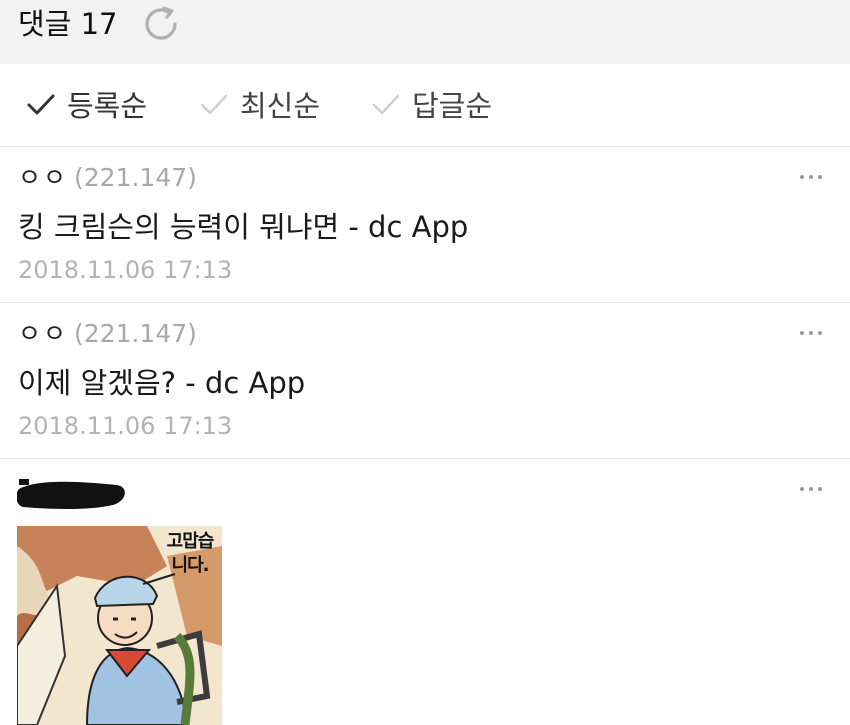 The width and height of the screenshot is (850, 725). Describe the element at coordinates (68, 24) in the screenshot. I see `comment-count-title: 댓글 17` at that location.